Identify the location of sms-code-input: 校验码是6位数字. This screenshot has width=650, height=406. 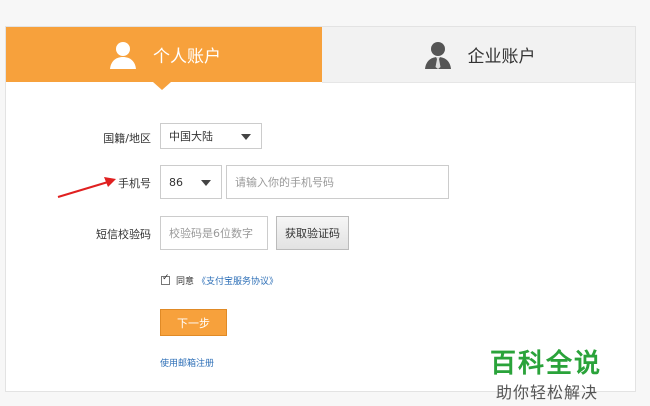
(214, 233).